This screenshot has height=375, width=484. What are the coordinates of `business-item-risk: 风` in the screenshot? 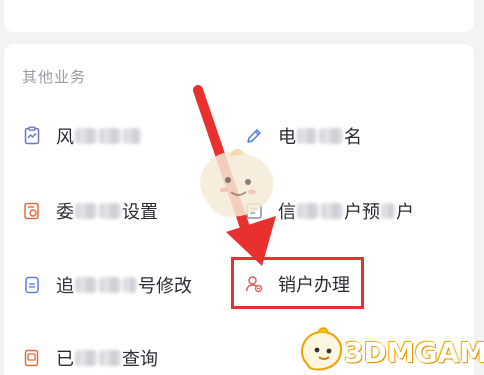 It's located at (82, 136).